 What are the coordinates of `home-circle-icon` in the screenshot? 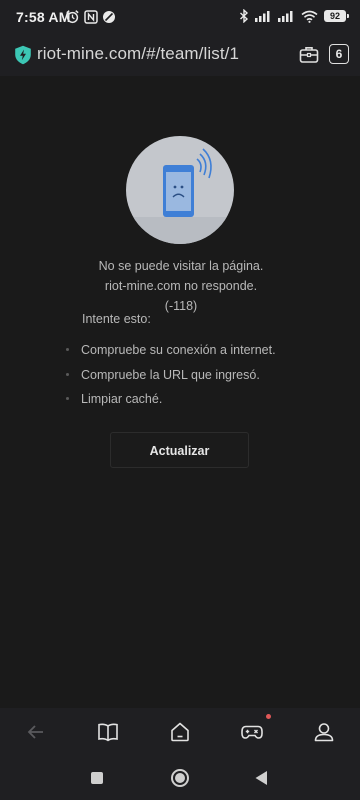 It's located at (180, 778).